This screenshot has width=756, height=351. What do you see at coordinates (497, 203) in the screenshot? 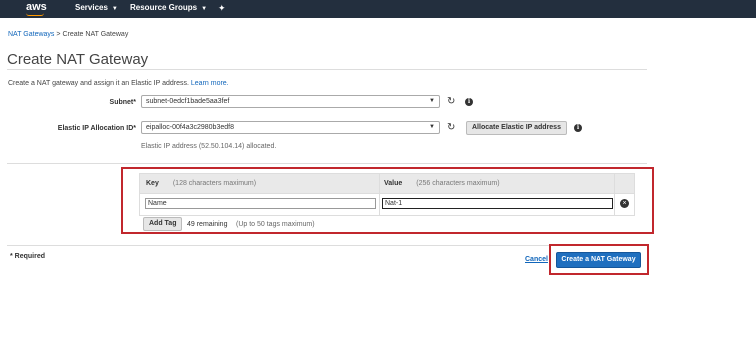
I see `tag-value-input: Nat-1` at bounding box center [497, 203].